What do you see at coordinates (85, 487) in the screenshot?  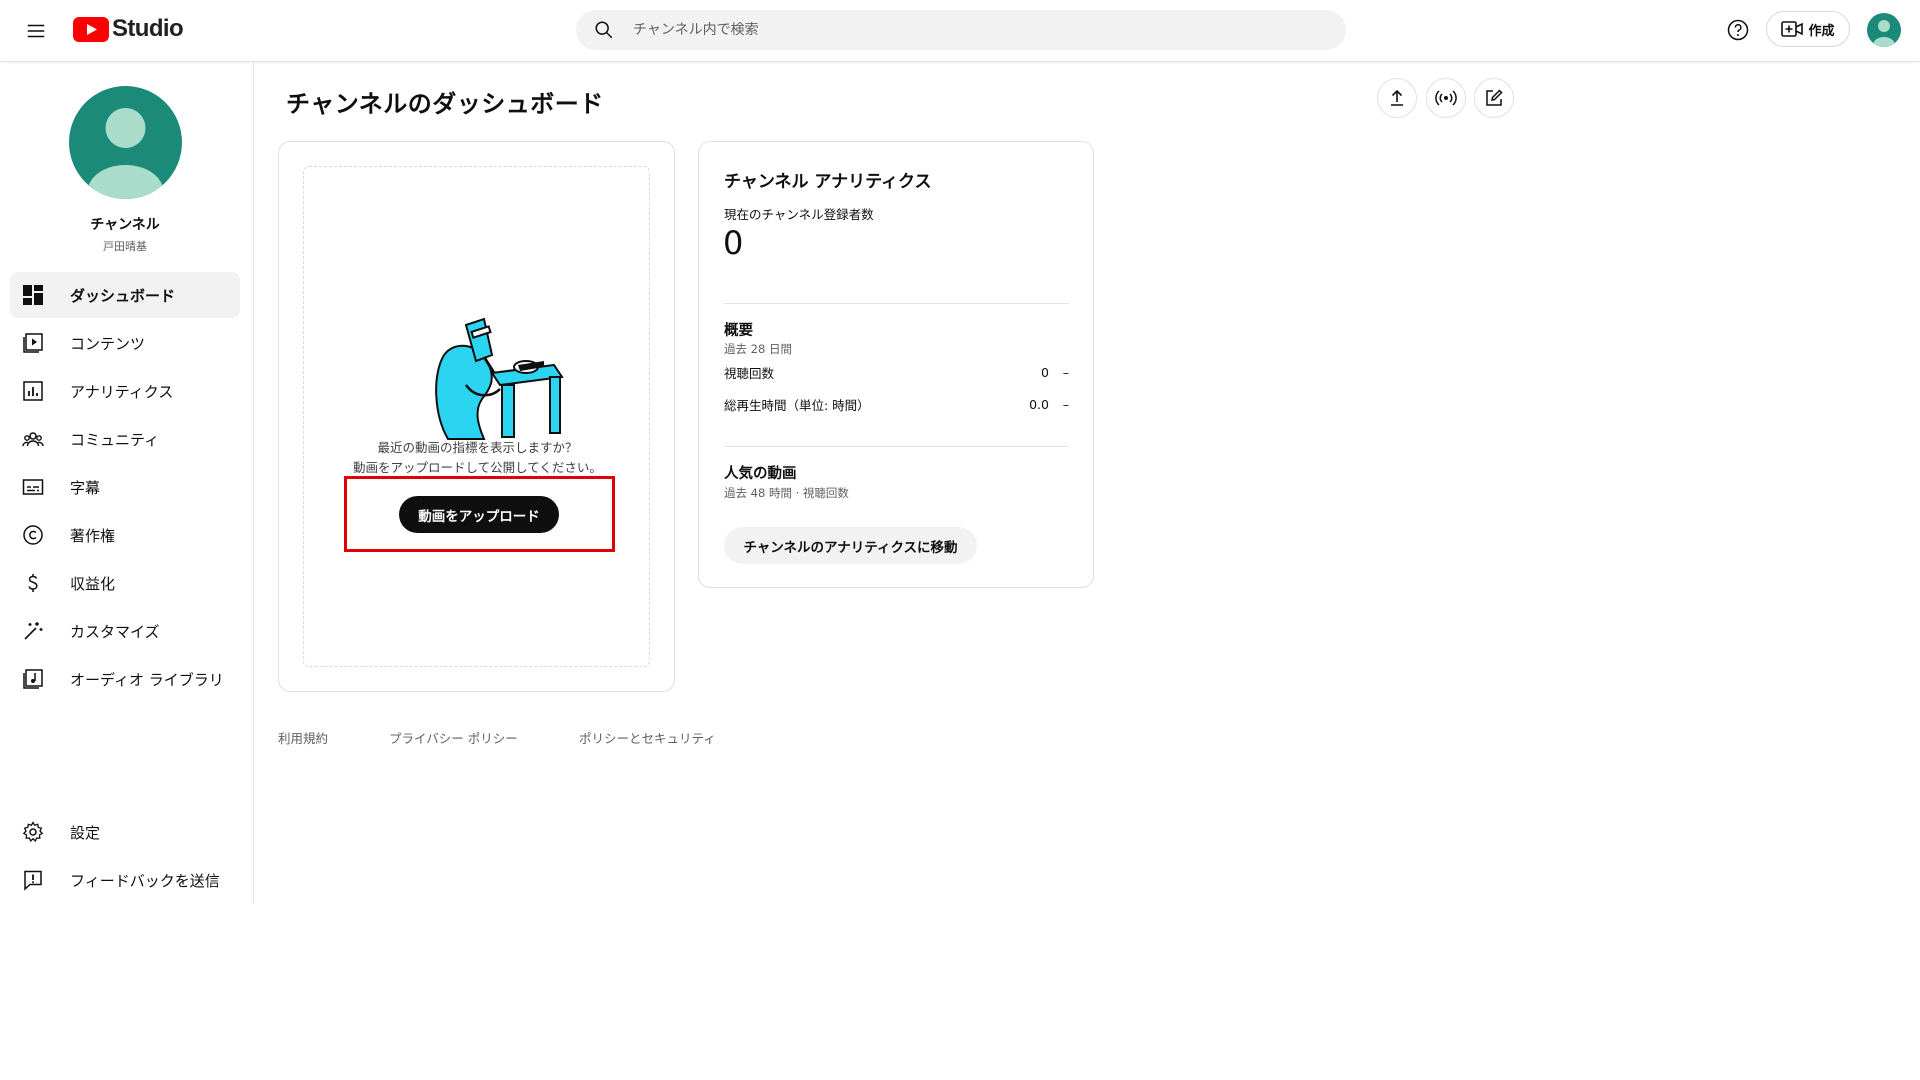 I see `sidebar-item-label: 字幕` at bounding box center [85, 487].